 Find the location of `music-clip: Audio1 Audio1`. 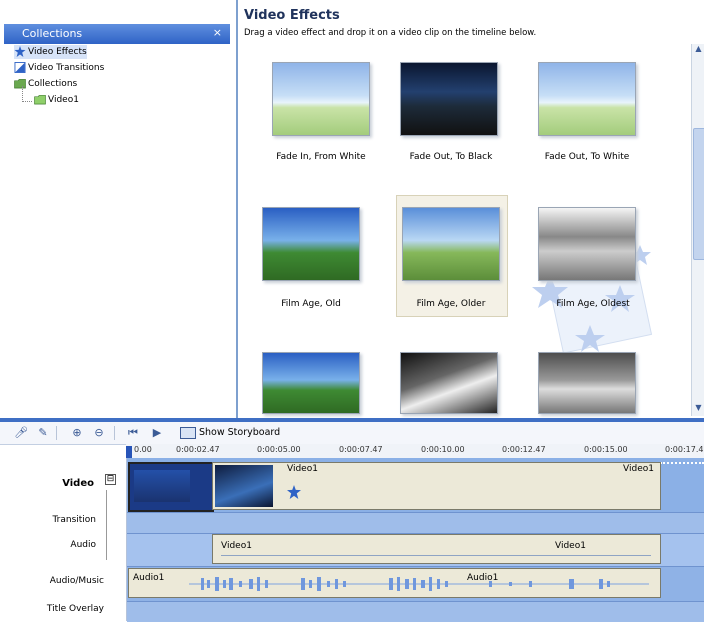

music-clip: Audio1 Audio1 is located at coordinates (394, 583).